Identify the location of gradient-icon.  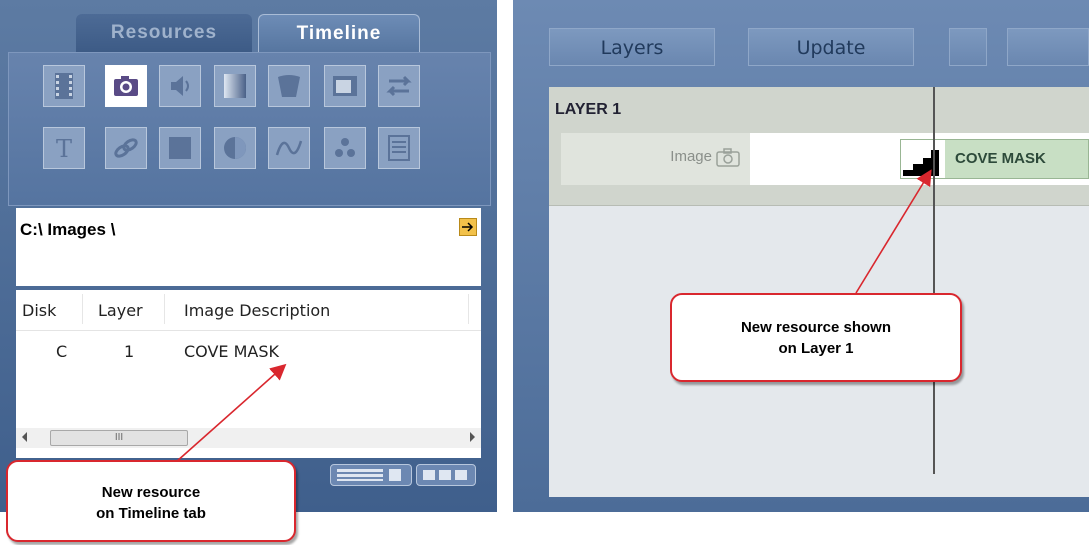
(235, 86).